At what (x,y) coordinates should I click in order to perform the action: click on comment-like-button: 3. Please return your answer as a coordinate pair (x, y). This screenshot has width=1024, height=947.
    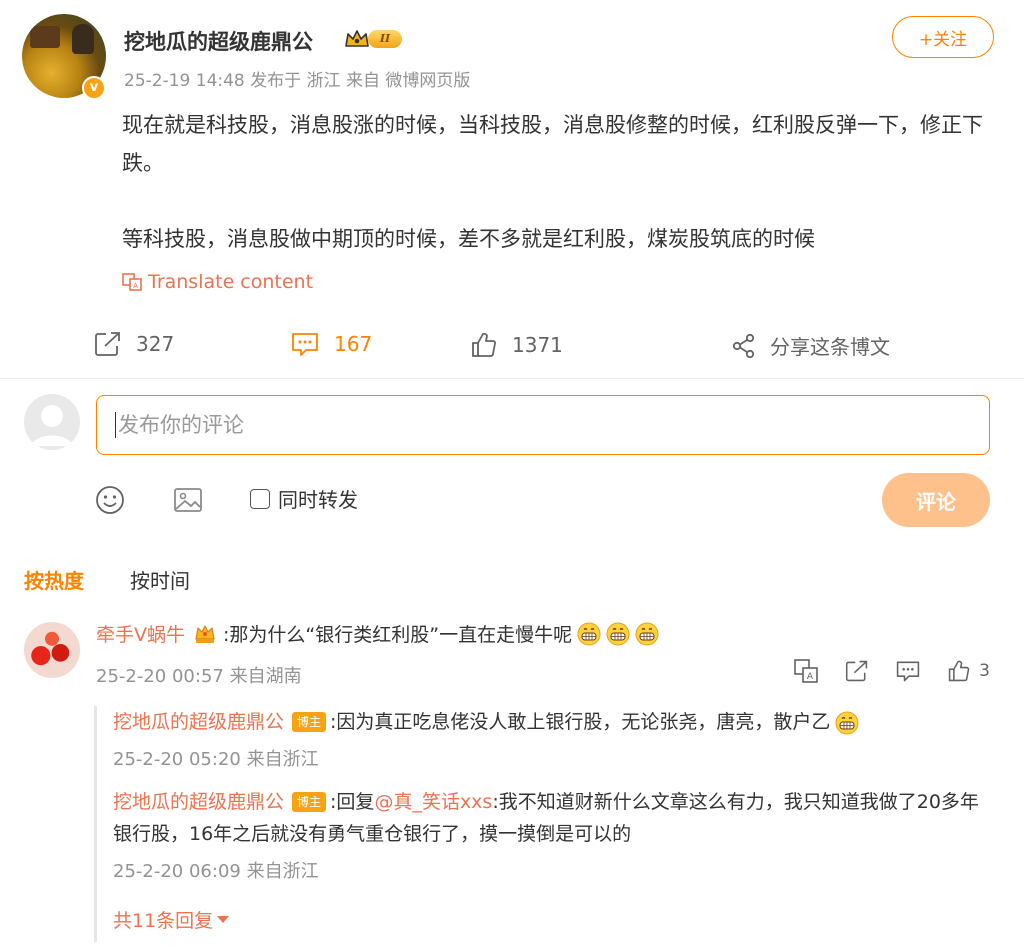
    Looking at the image, I should click on (968, 671).